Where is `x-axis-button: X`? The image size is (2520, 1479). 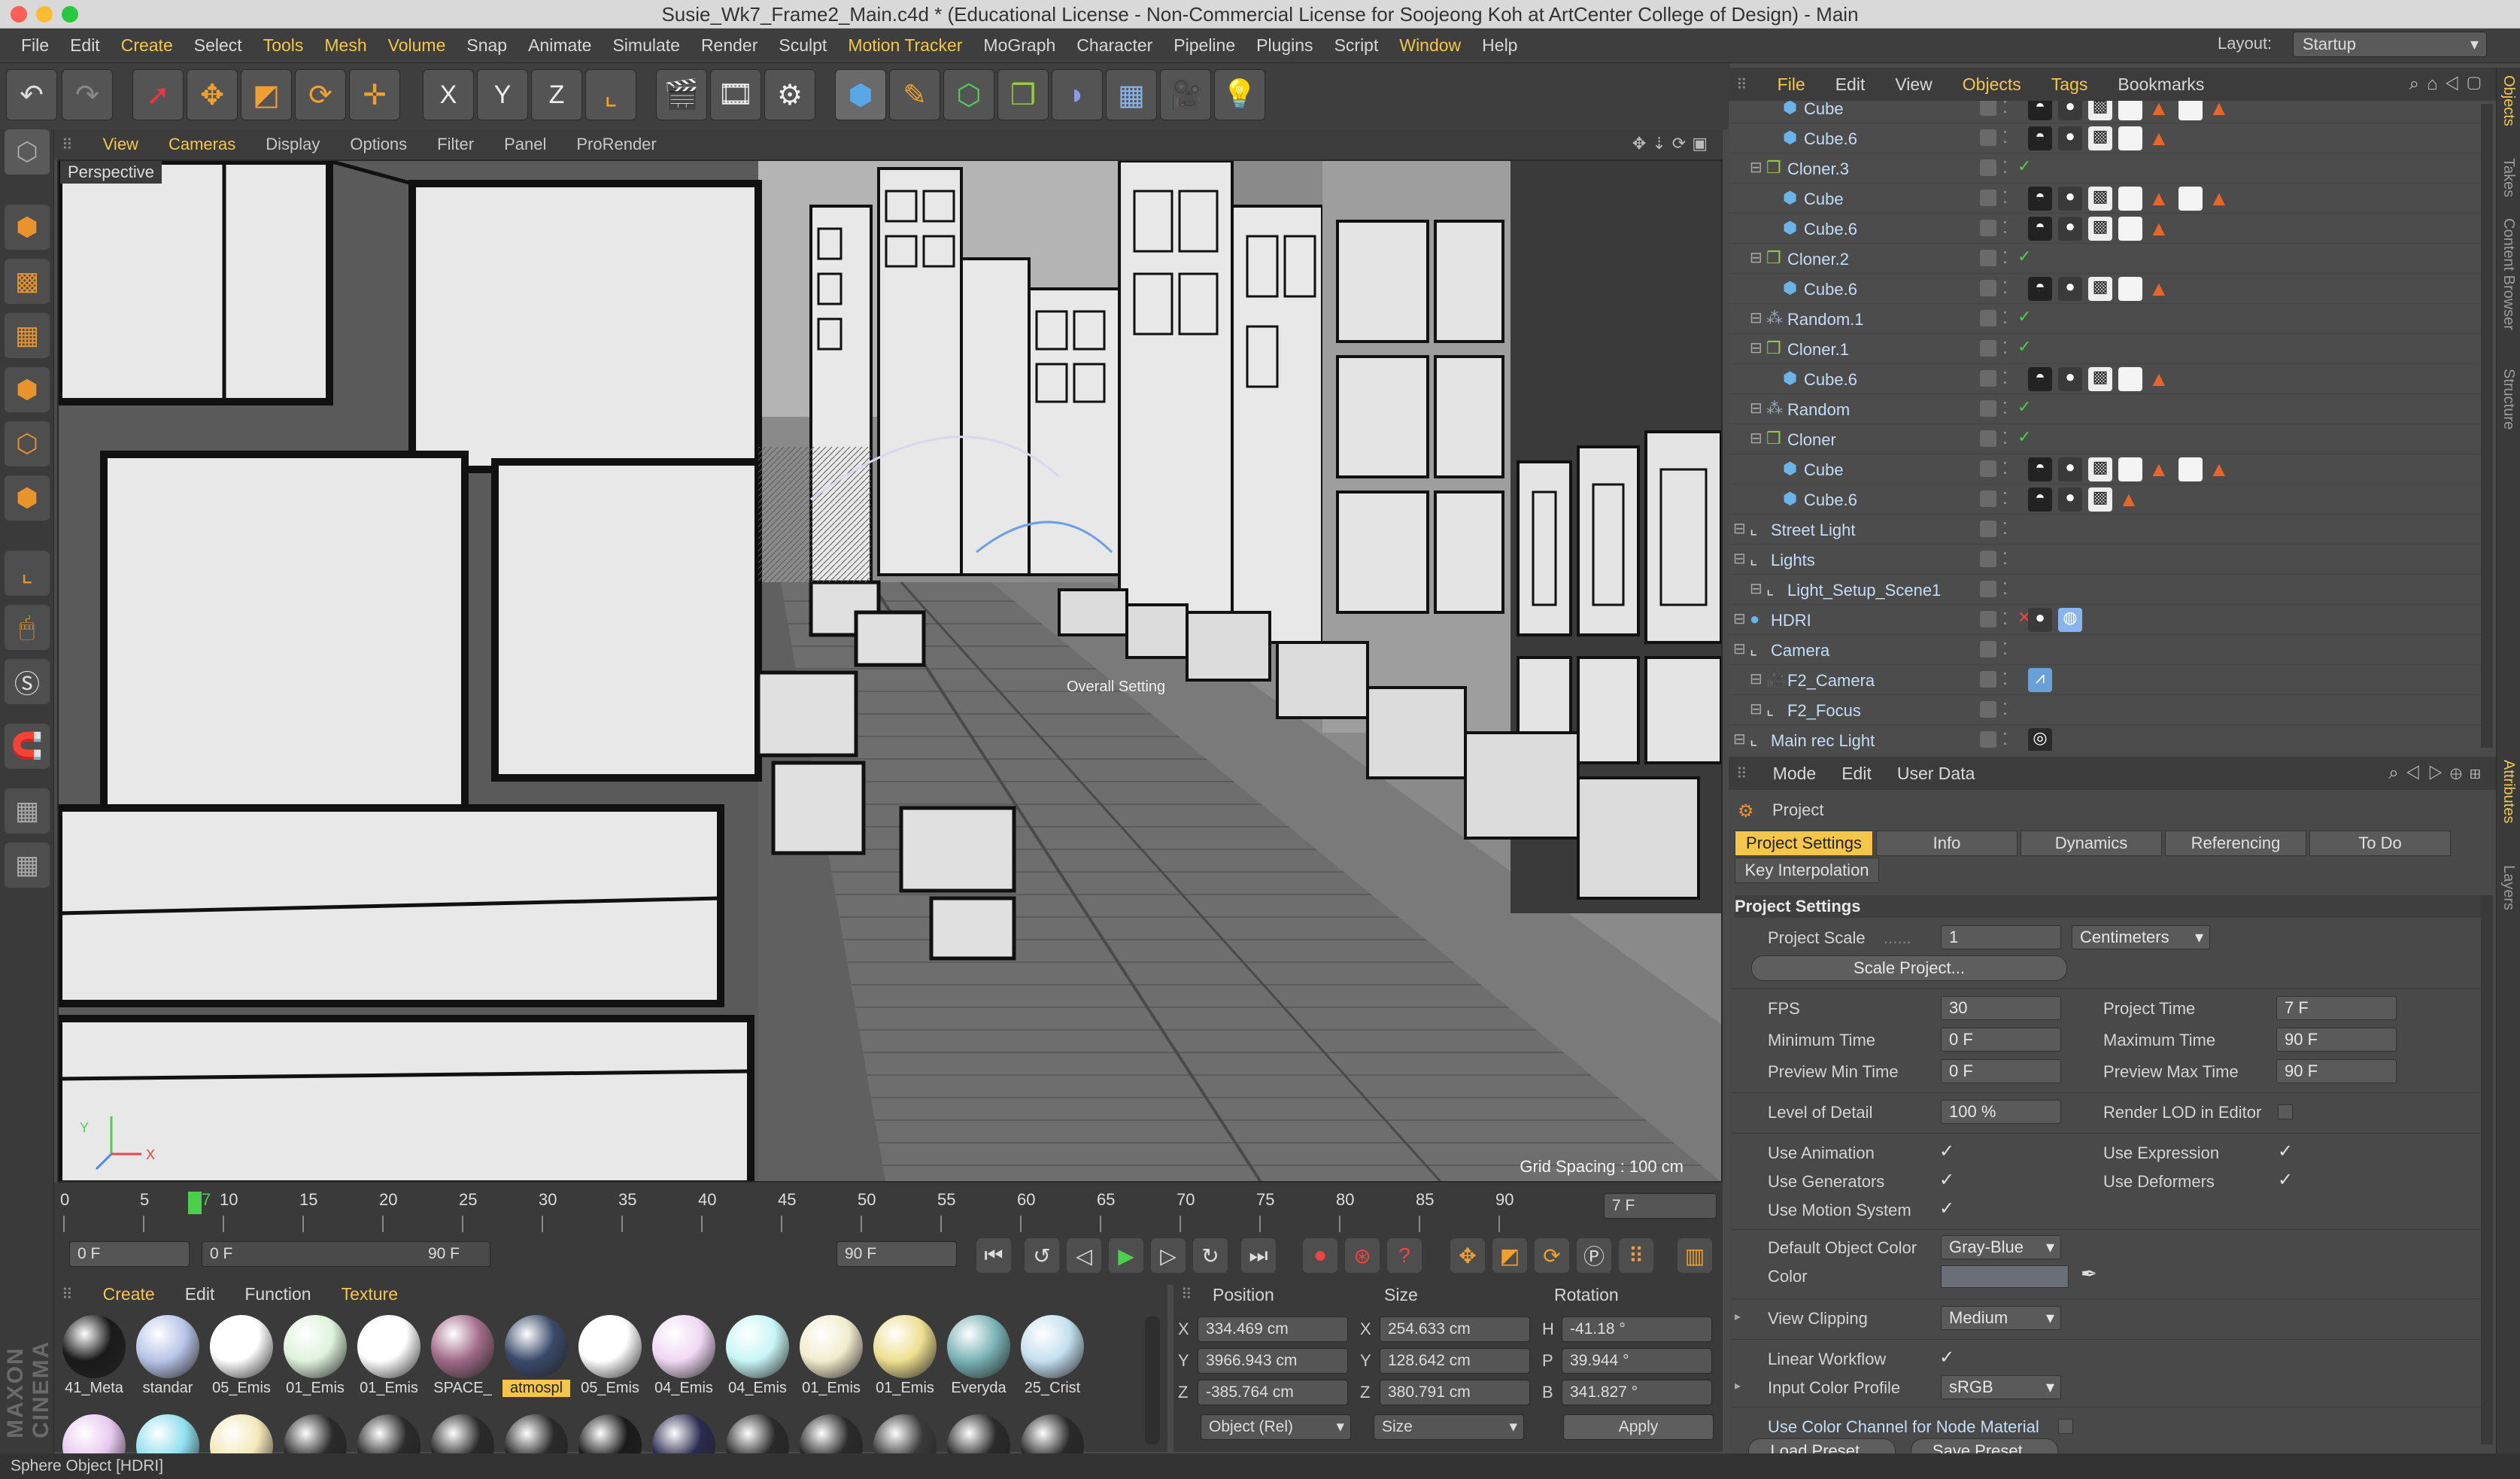
x-axis-button: X is located at coordinates (448, 94).